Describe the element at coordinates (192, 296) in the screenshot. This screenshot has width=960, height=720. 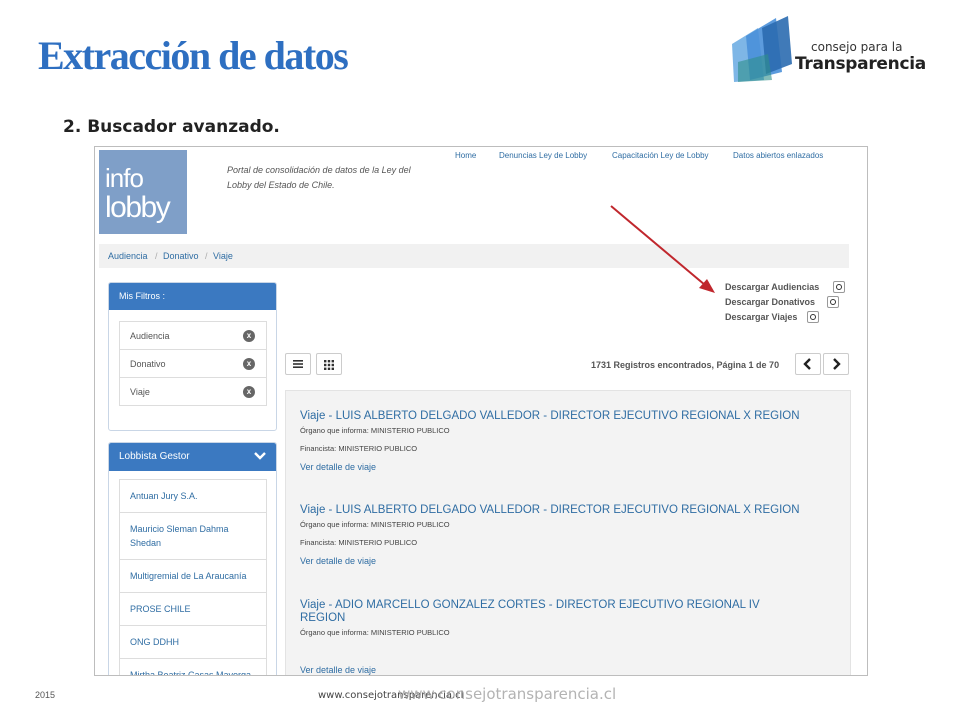
I see `my-filters-header: Mis Filtros :` at that location.